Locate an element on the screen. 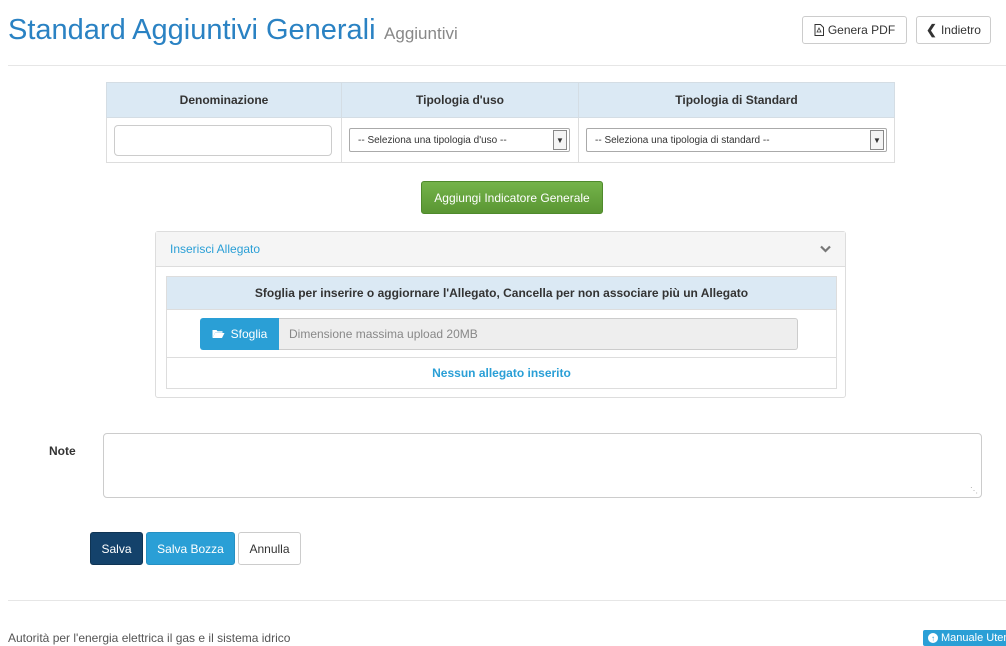 This screenshot has height=646, width=1006. file-upload-field: Dimensione massima upload 20MB is located at coordinates (538, 334).